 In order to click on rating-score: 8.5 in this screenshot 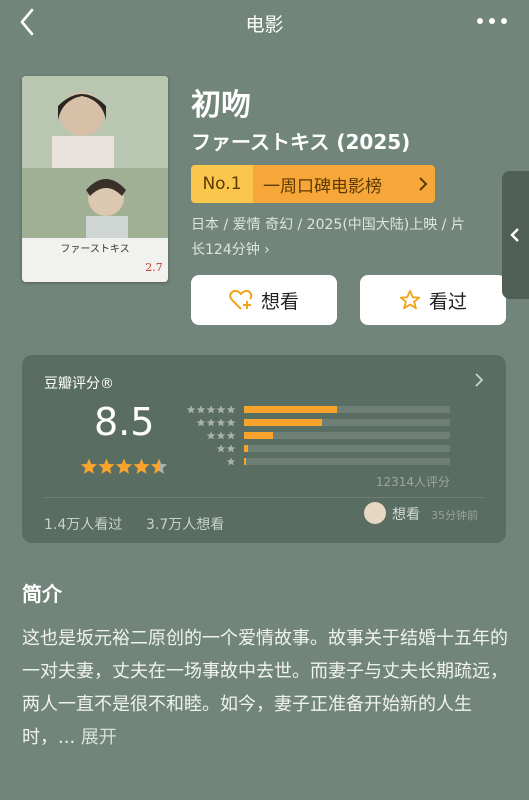, I will do `click(124, 422)`.